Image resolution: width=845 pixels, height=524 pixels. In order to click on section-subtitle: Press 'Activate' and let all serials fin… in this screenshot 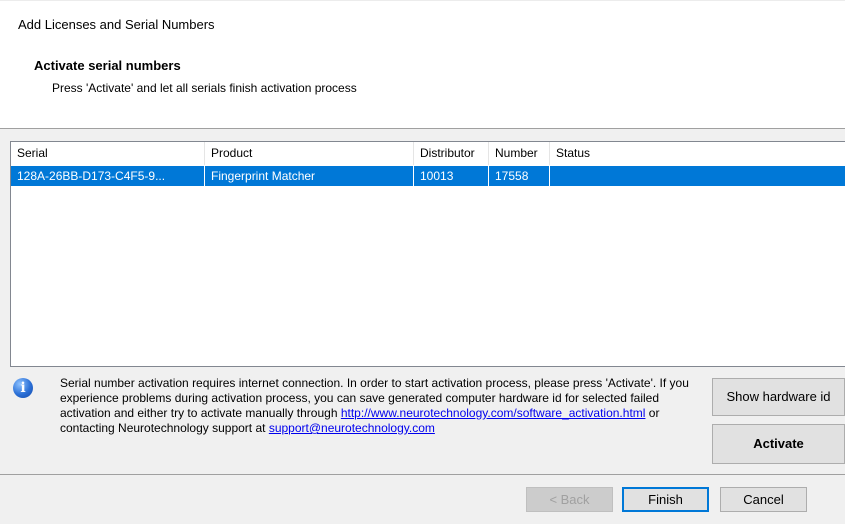, I will do `click(204, 88)`.